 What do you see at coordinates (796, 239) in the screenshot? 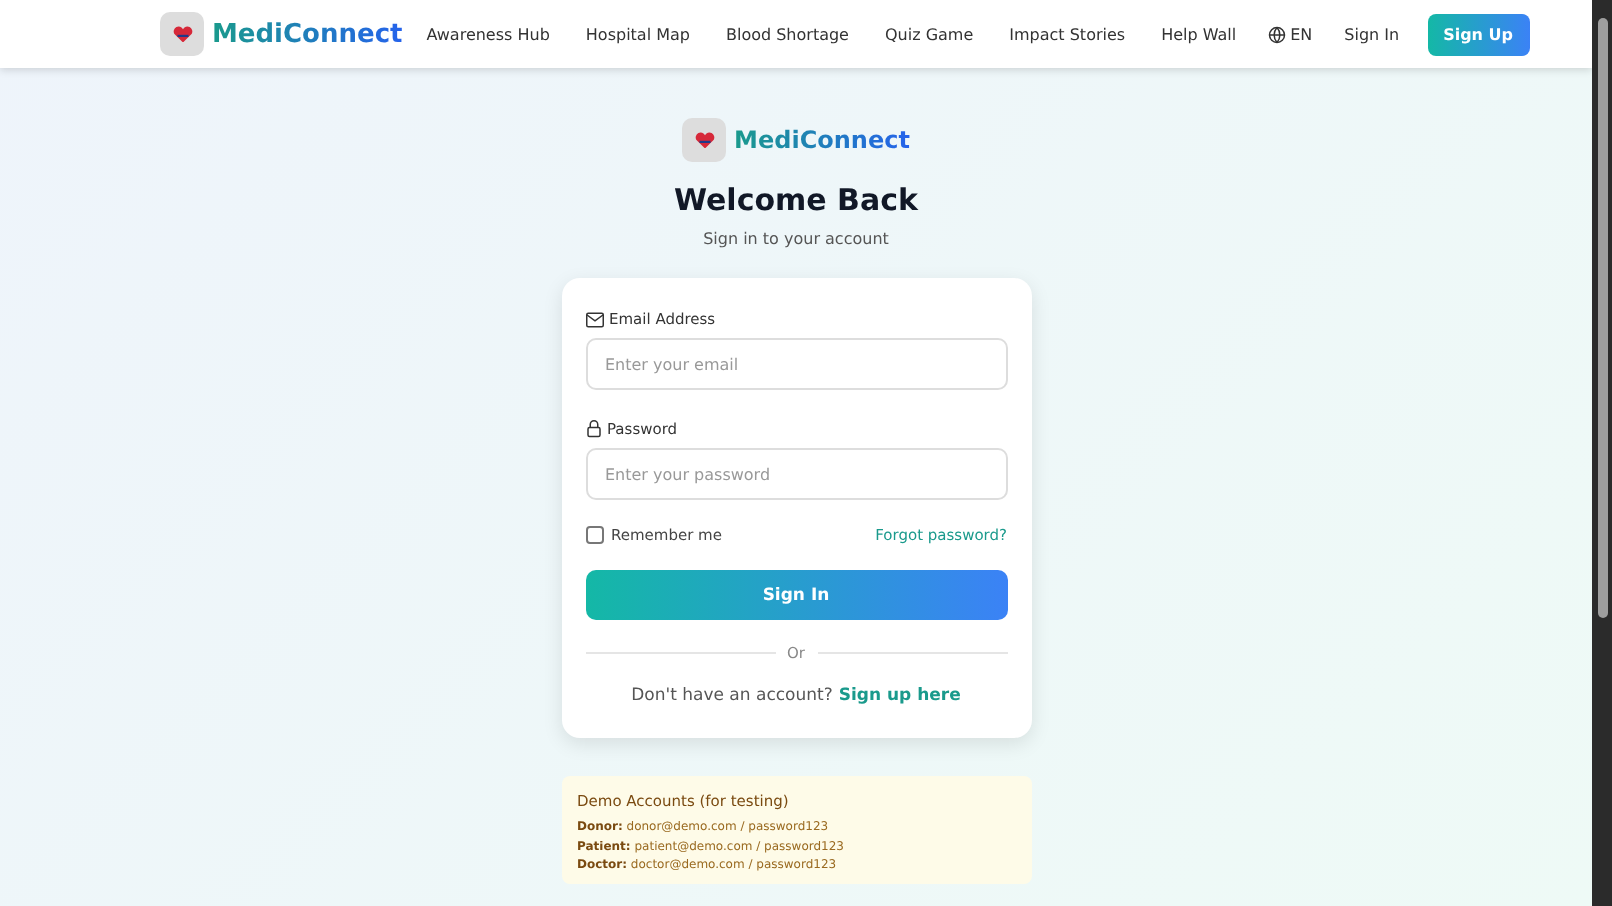
I see `page-subtitle: Sign in to your account` at bounding box center [796, 239].